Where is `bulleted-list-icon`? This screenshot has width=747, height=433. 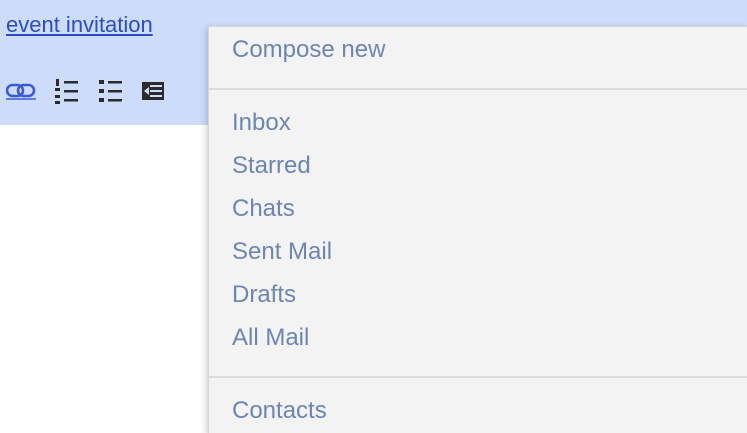
bulleted-list-icon is located at coordinates (111, 91).